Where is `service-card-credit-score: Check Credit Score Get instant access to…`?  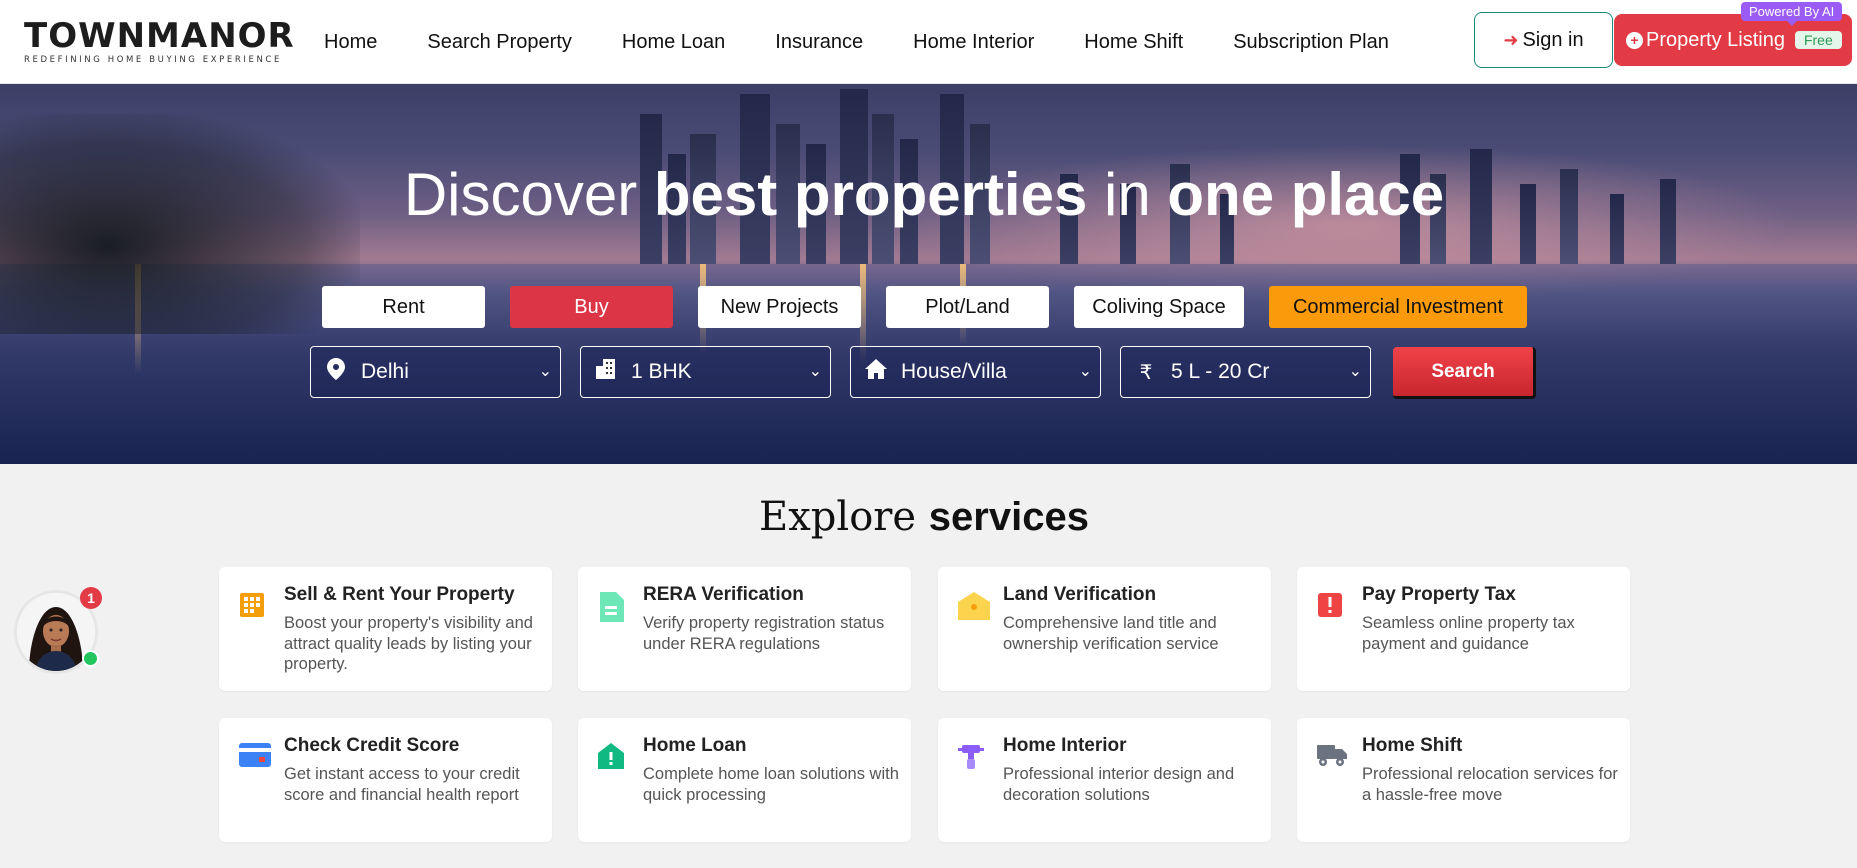
service-card-credit-score: Check Credit Score Get instant access to… is located at coordinates (385, 780).